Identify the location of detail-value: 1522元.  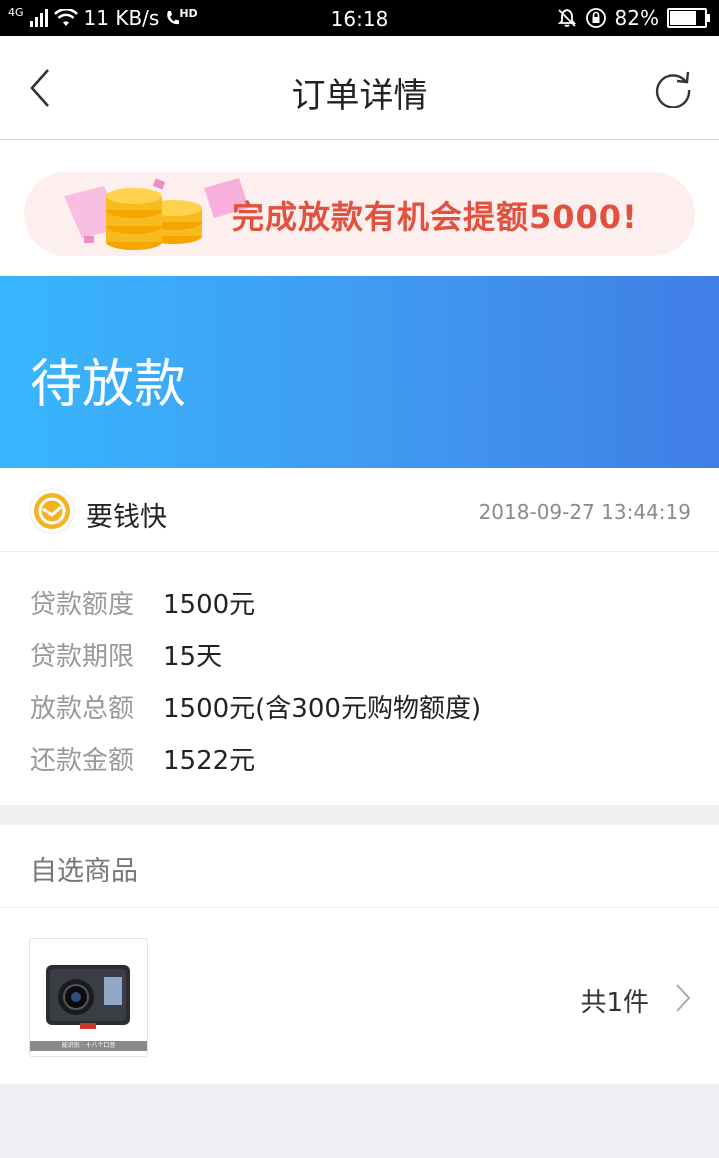
(209, 761).